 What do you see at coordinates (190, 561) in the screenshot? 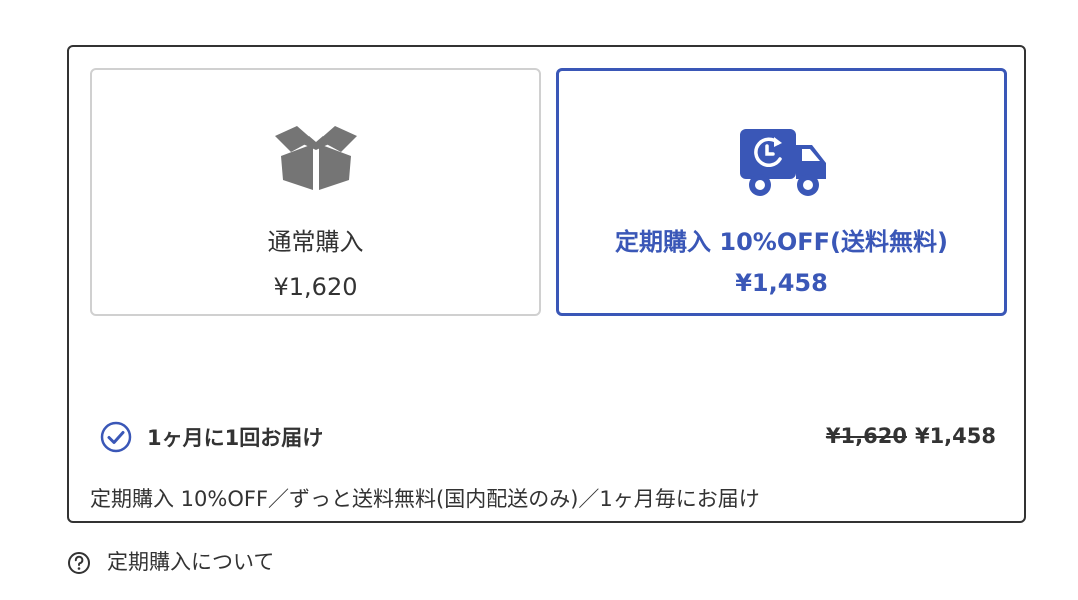
I see `subscription-help-label: 定期購入について` at bounding box center [190, 561].